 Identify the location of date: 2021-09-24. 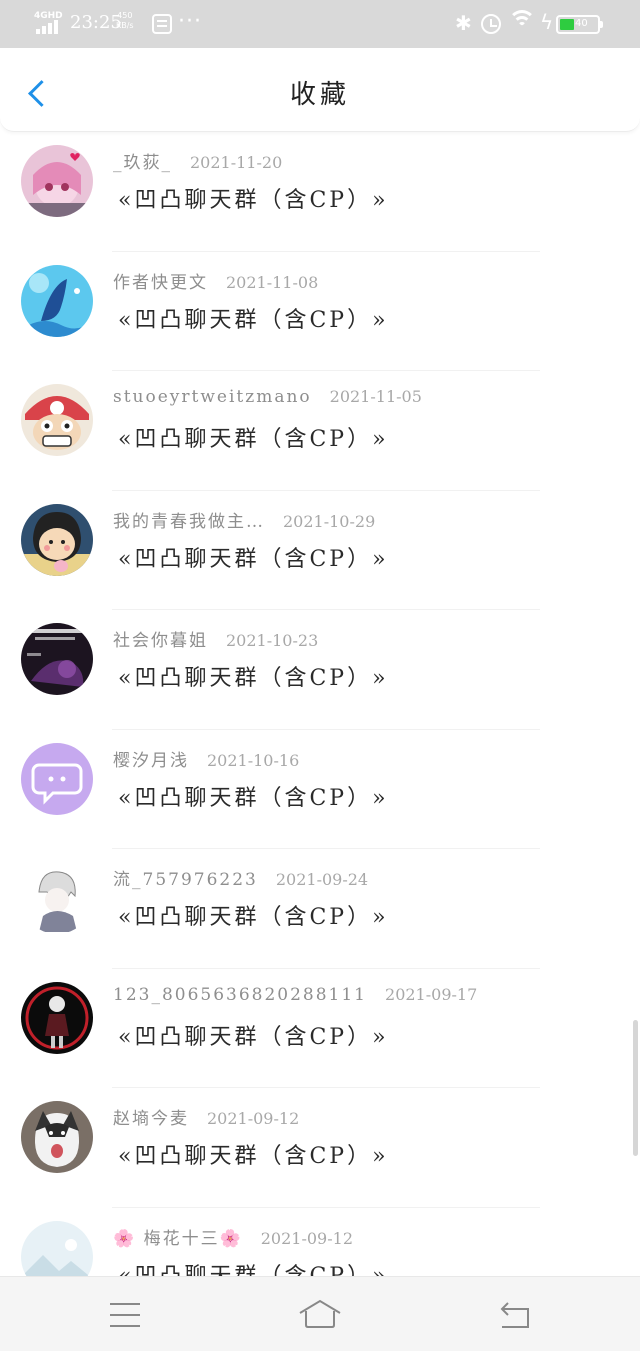
(322, 879).